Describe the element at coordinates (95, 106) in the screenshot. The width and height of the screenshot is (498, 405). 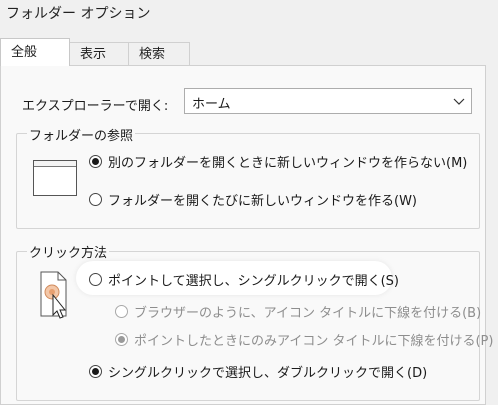
I see `explorer-open-label: エクスプローラーで開く:` at that location.